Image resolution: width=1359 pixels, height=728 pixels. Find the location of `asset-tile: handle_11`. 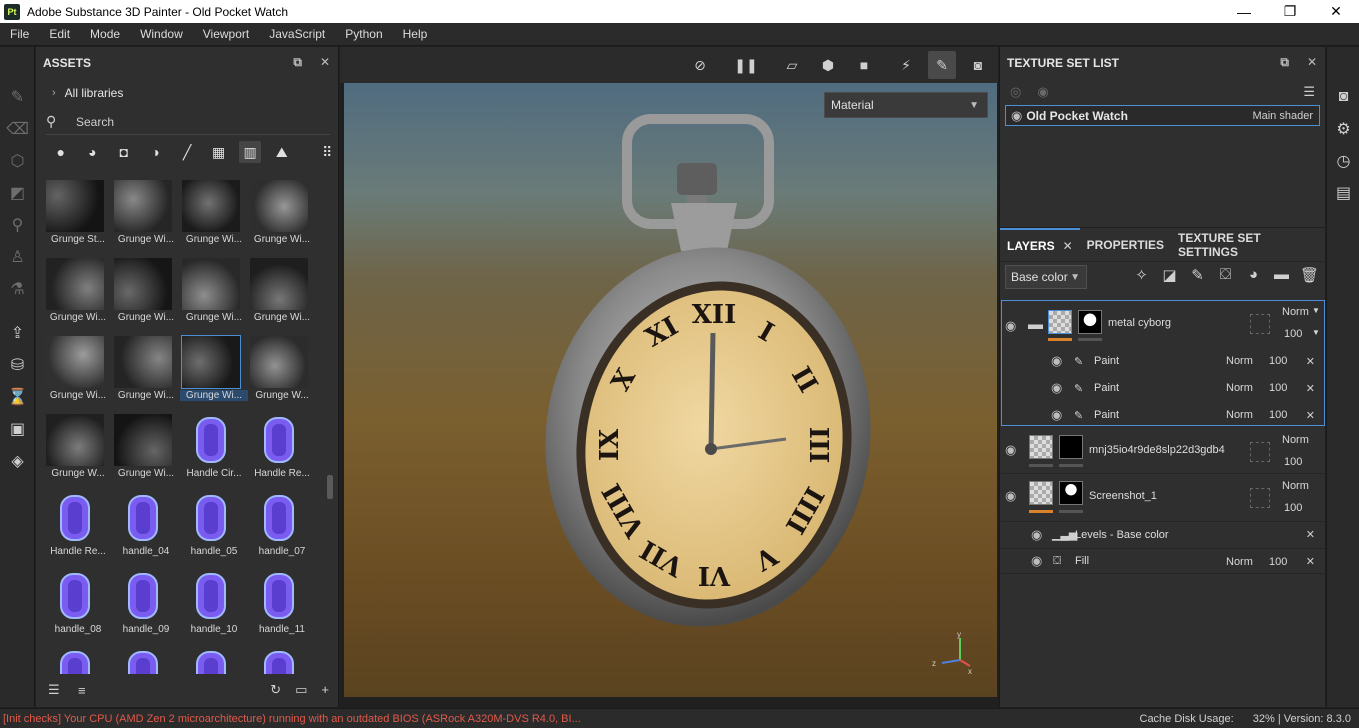

asset-tile: handle_11 is located at coordinates (281, 608).